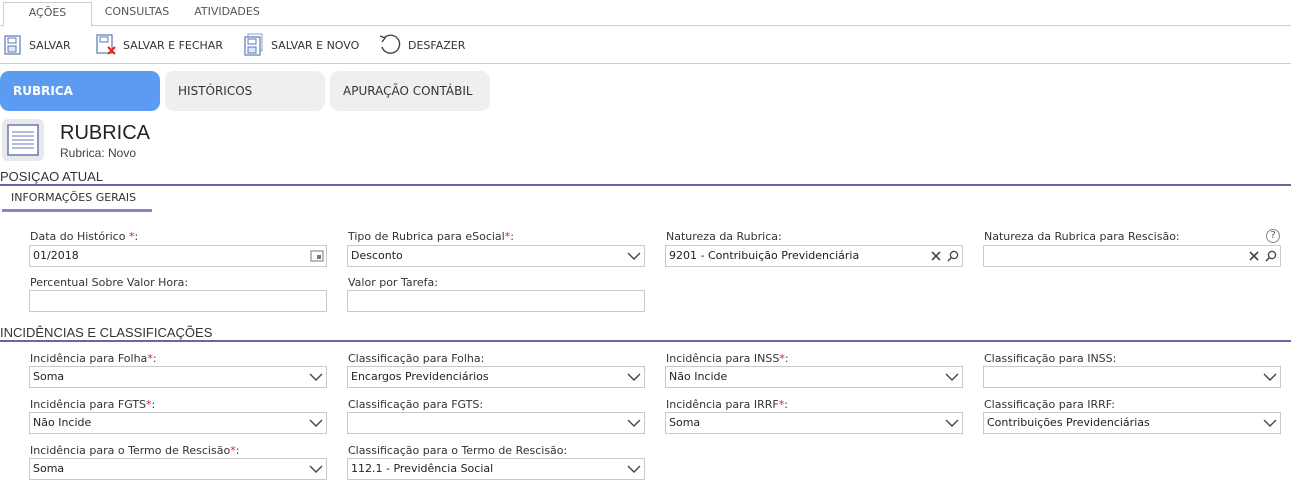 This screenshot has width=1291, height=491. I want to click on data-historico-input: 01/2018, so click(178, 256).